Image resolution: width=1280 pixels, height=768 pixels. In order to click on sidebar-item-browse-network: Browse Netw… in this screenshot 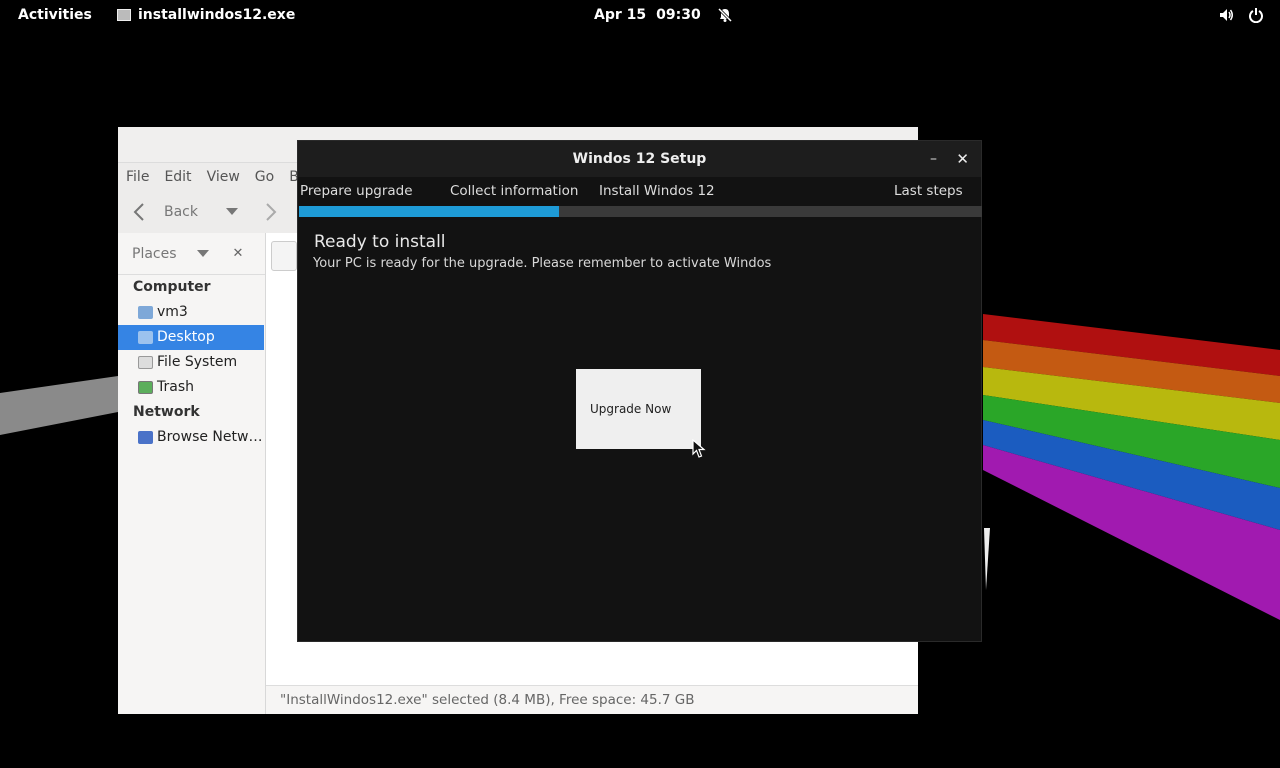, I will do `click(191, 437)`.